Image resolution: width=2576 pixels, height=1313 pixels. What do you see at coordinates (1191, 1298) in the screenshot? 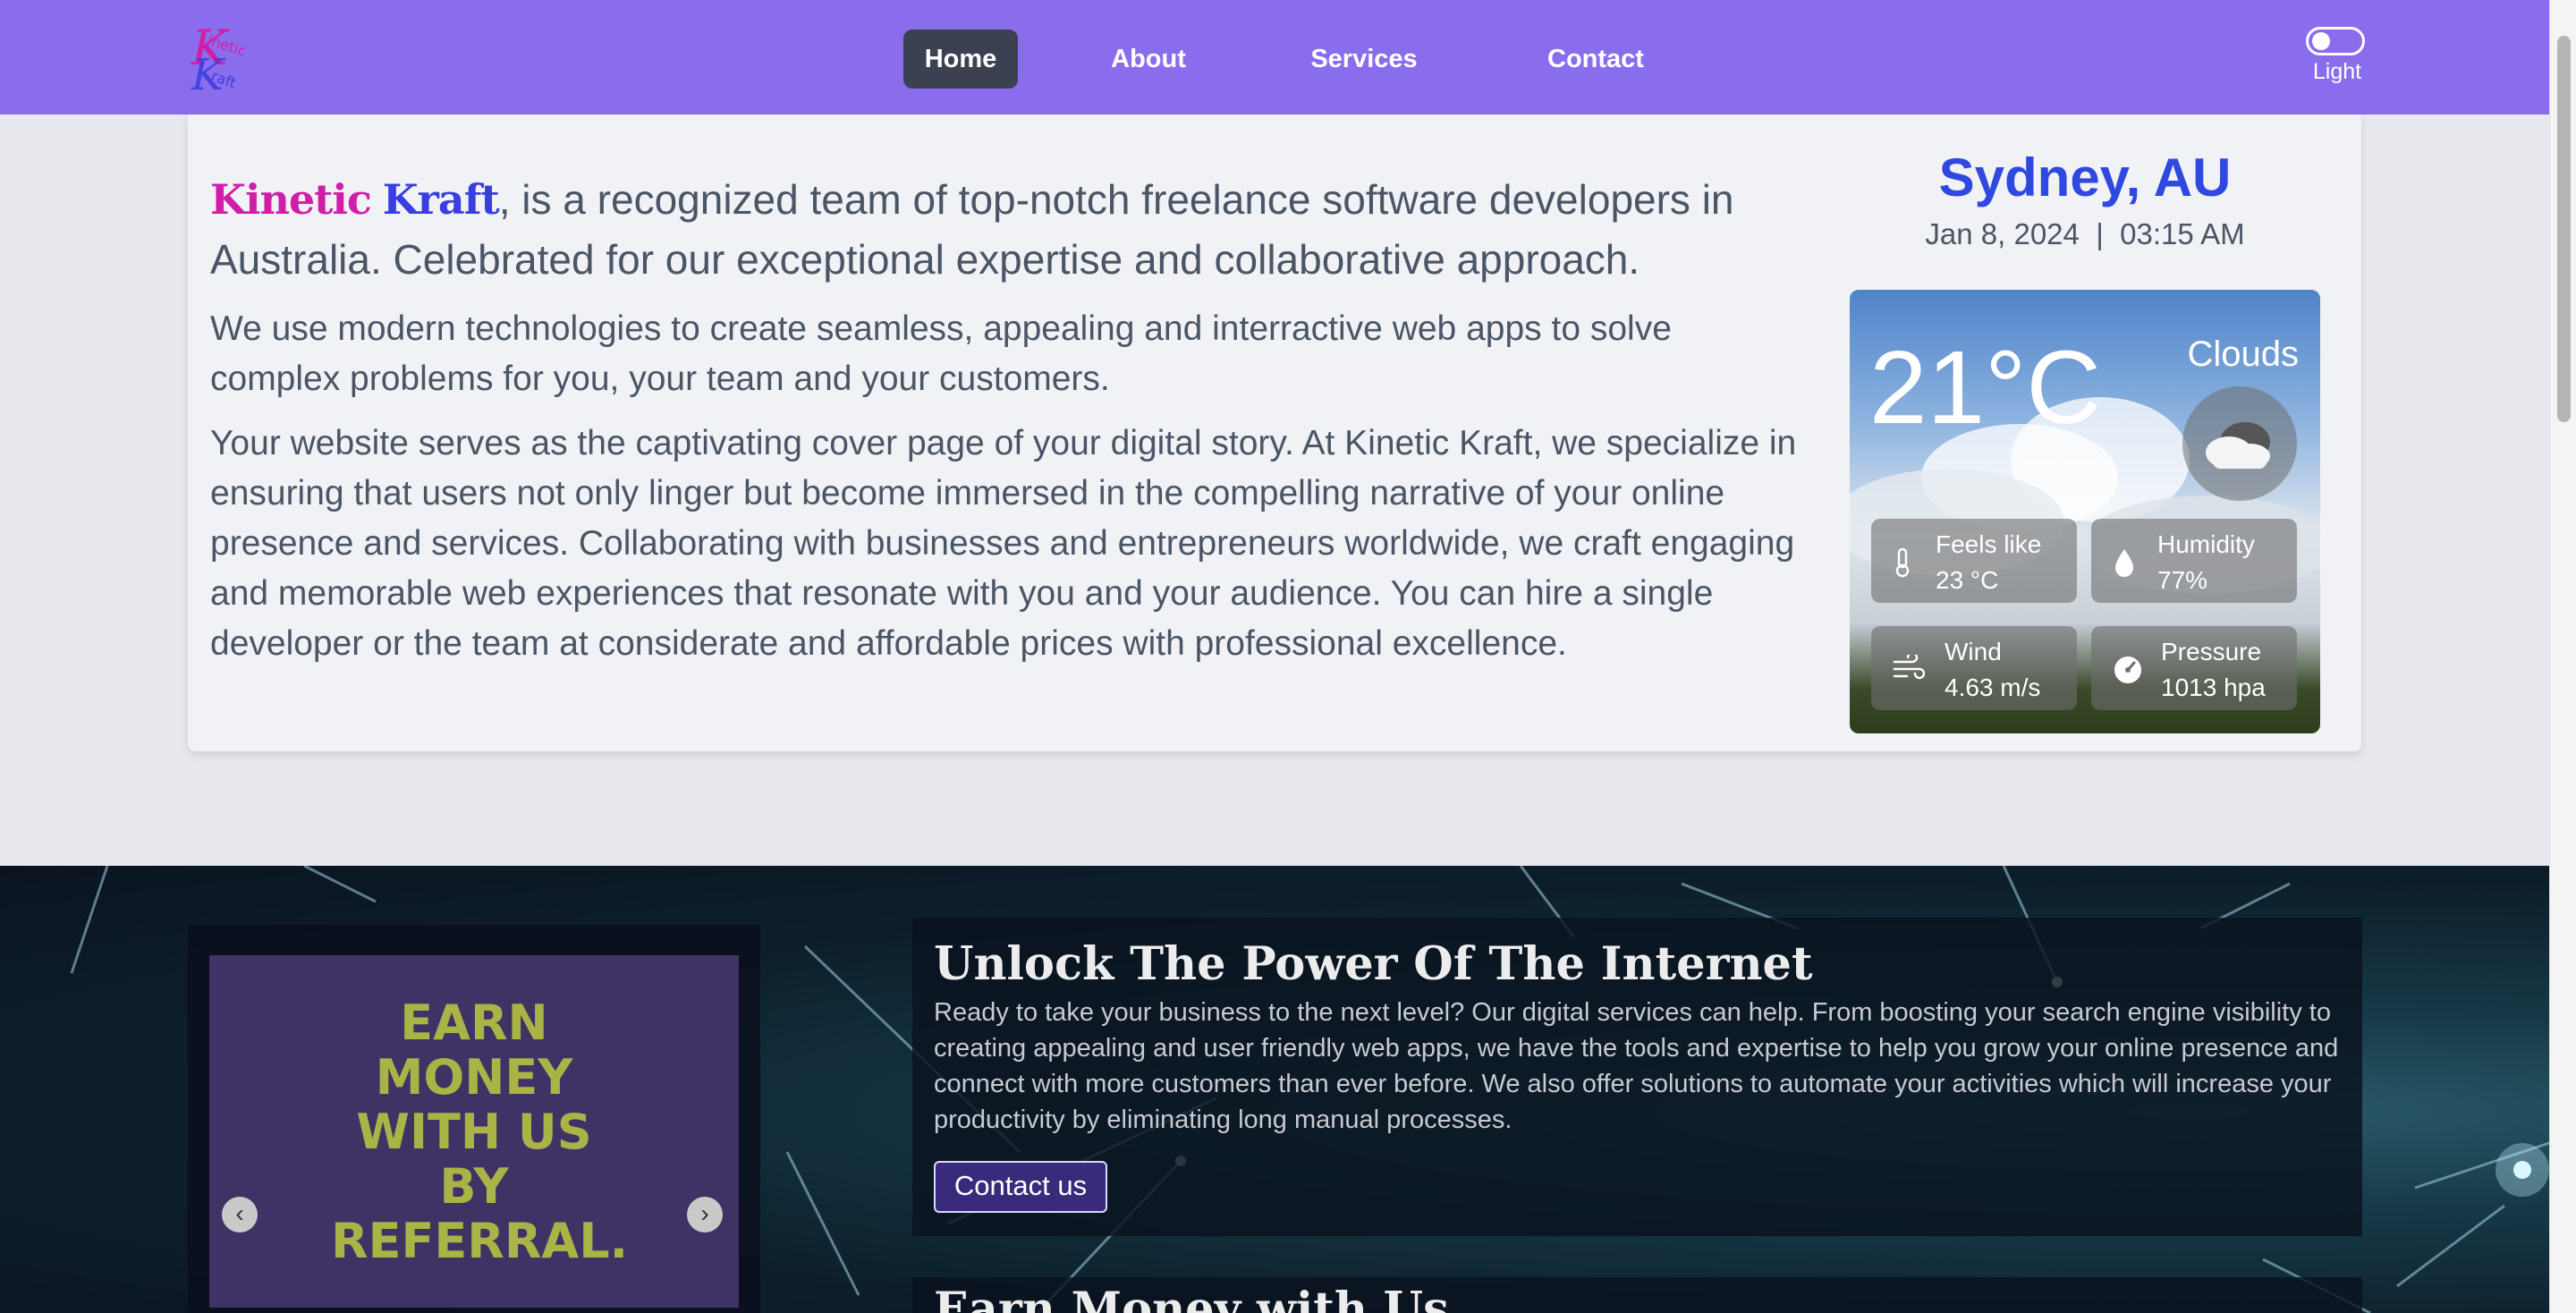
I see `promo-title-2: Earn Money with Us` at bounding box center [1191, 1298].